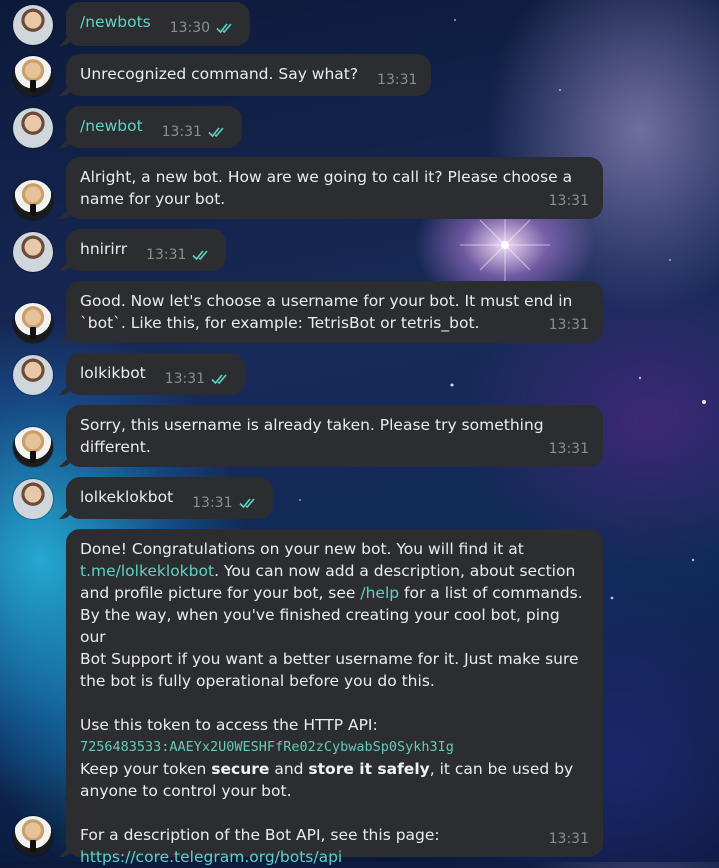 The image size is (719, 868). What do you see at coordinates (146, 769) in the screenshot?
I see `message-text: Keep your token` at bounding box center [146, 769].